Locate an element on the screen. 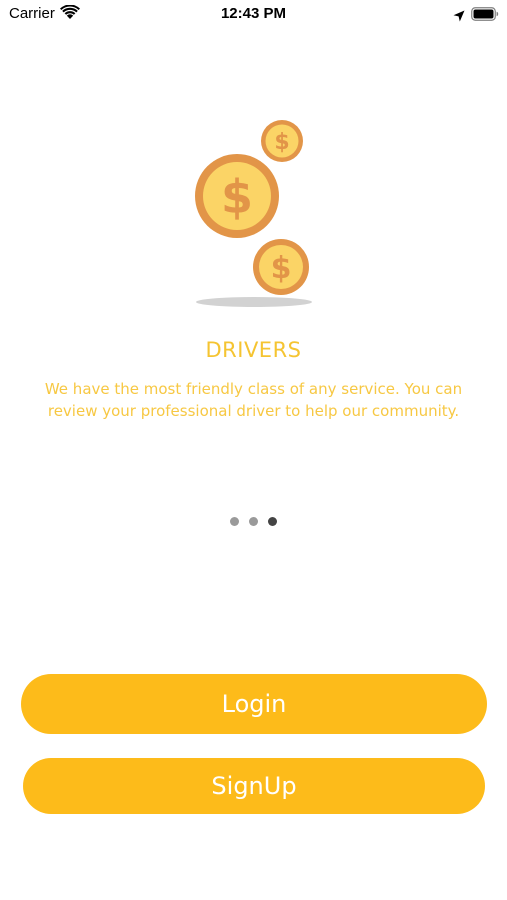 Image resolution: width=507 pixels, height=900 pixels. onboarding-title: DRIVERS is located at coordinates (253, 350).